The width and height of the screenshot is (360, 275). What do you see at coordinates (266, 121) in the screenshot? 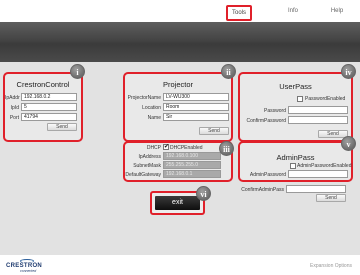
I see `confirm-password-label: ConfirmPassword` at bounding box center [266, 121].